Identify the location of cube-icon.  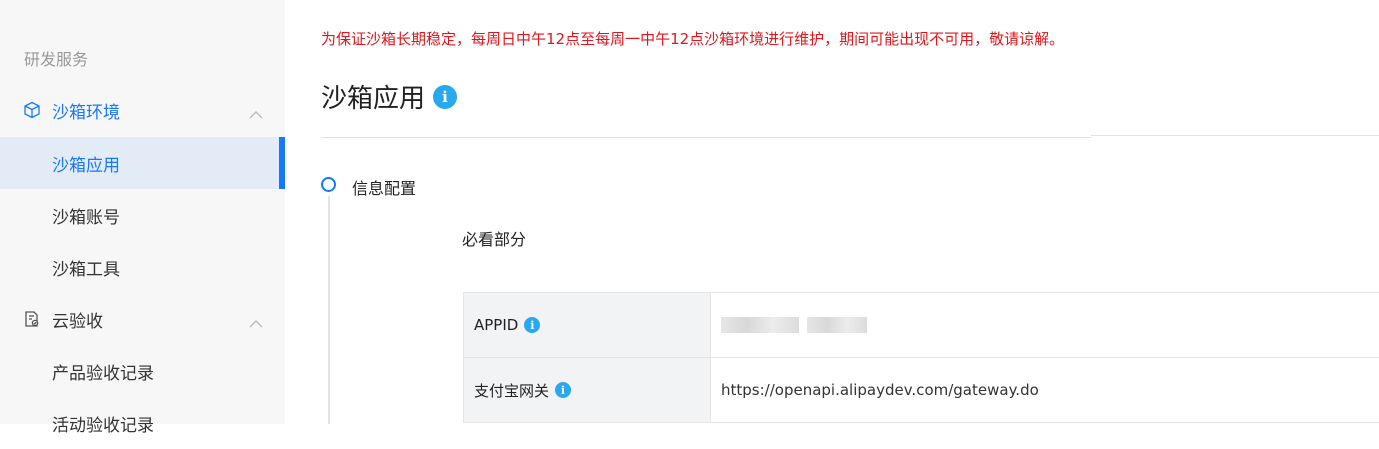
(32, 110).